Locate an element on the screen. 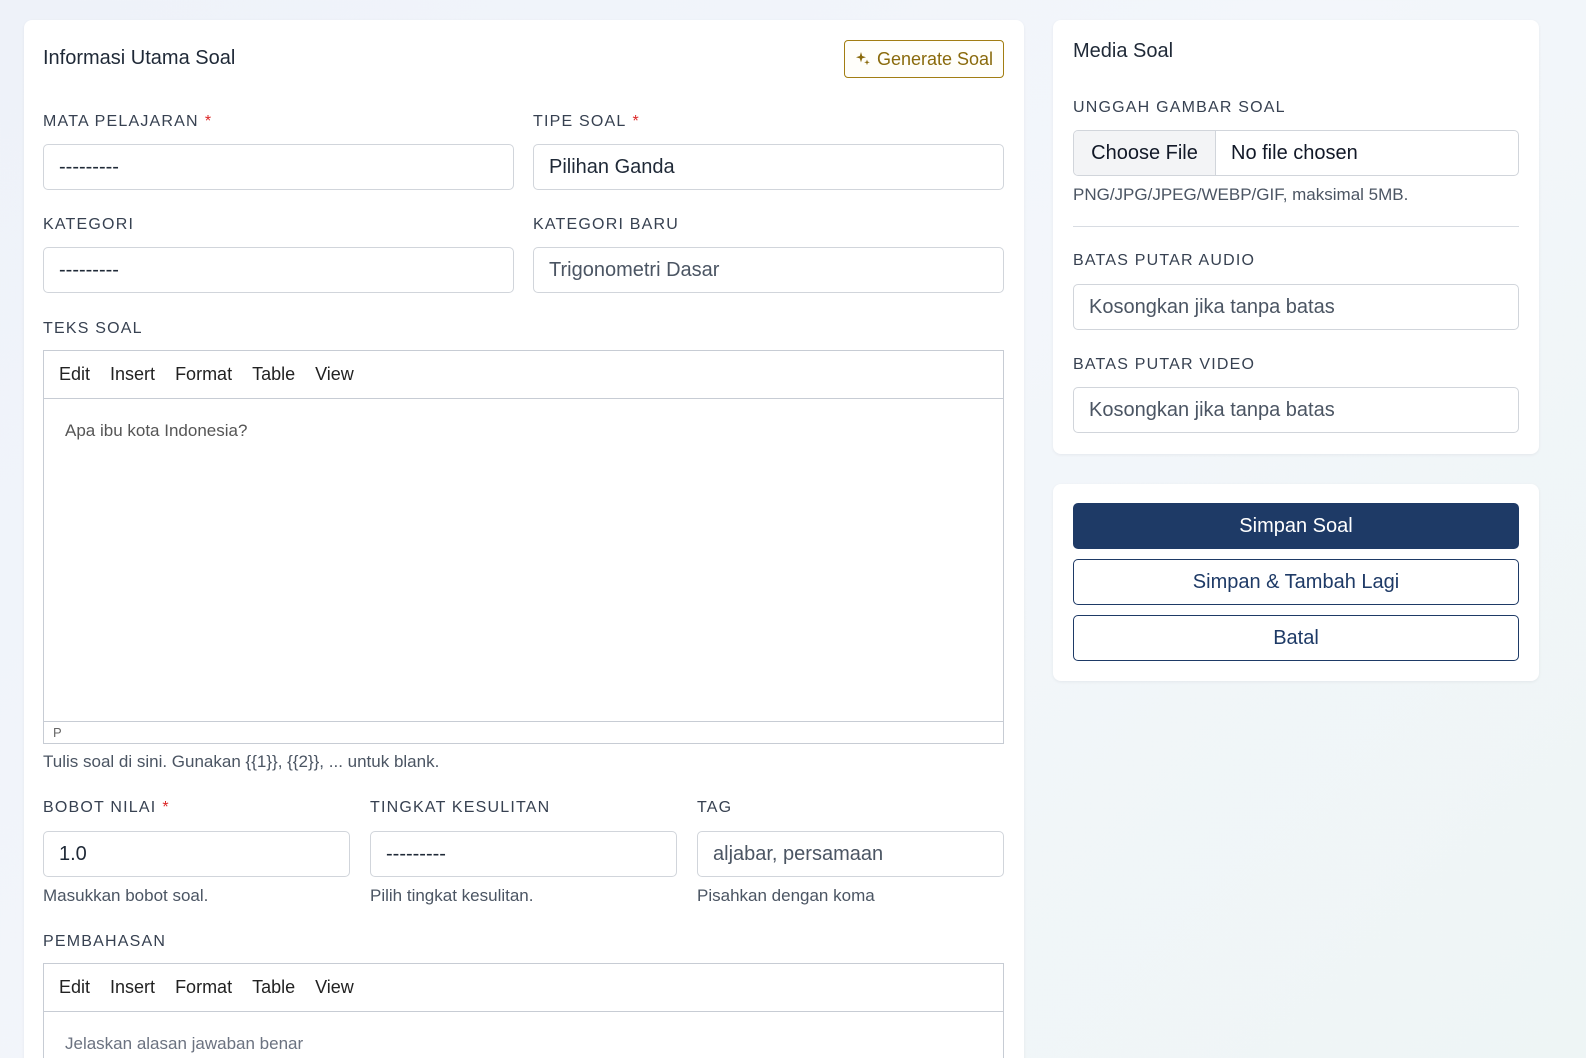 The width and height of the screenshot is (1586, 1058). bobot-nilai-label-text: BOBOT NILAI is located at coordinates (100, 807).